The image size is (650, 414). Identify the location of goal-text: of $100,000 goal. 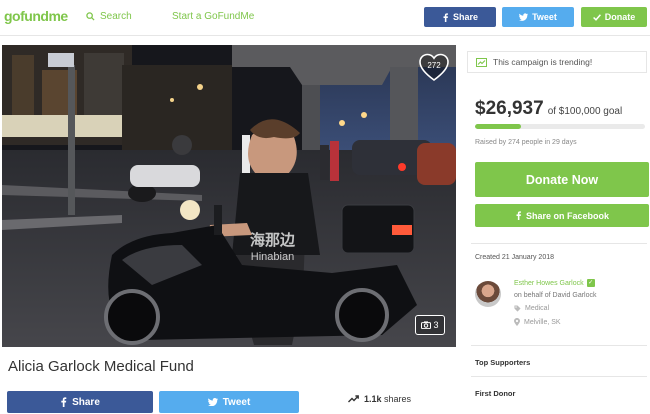
(585, 111).